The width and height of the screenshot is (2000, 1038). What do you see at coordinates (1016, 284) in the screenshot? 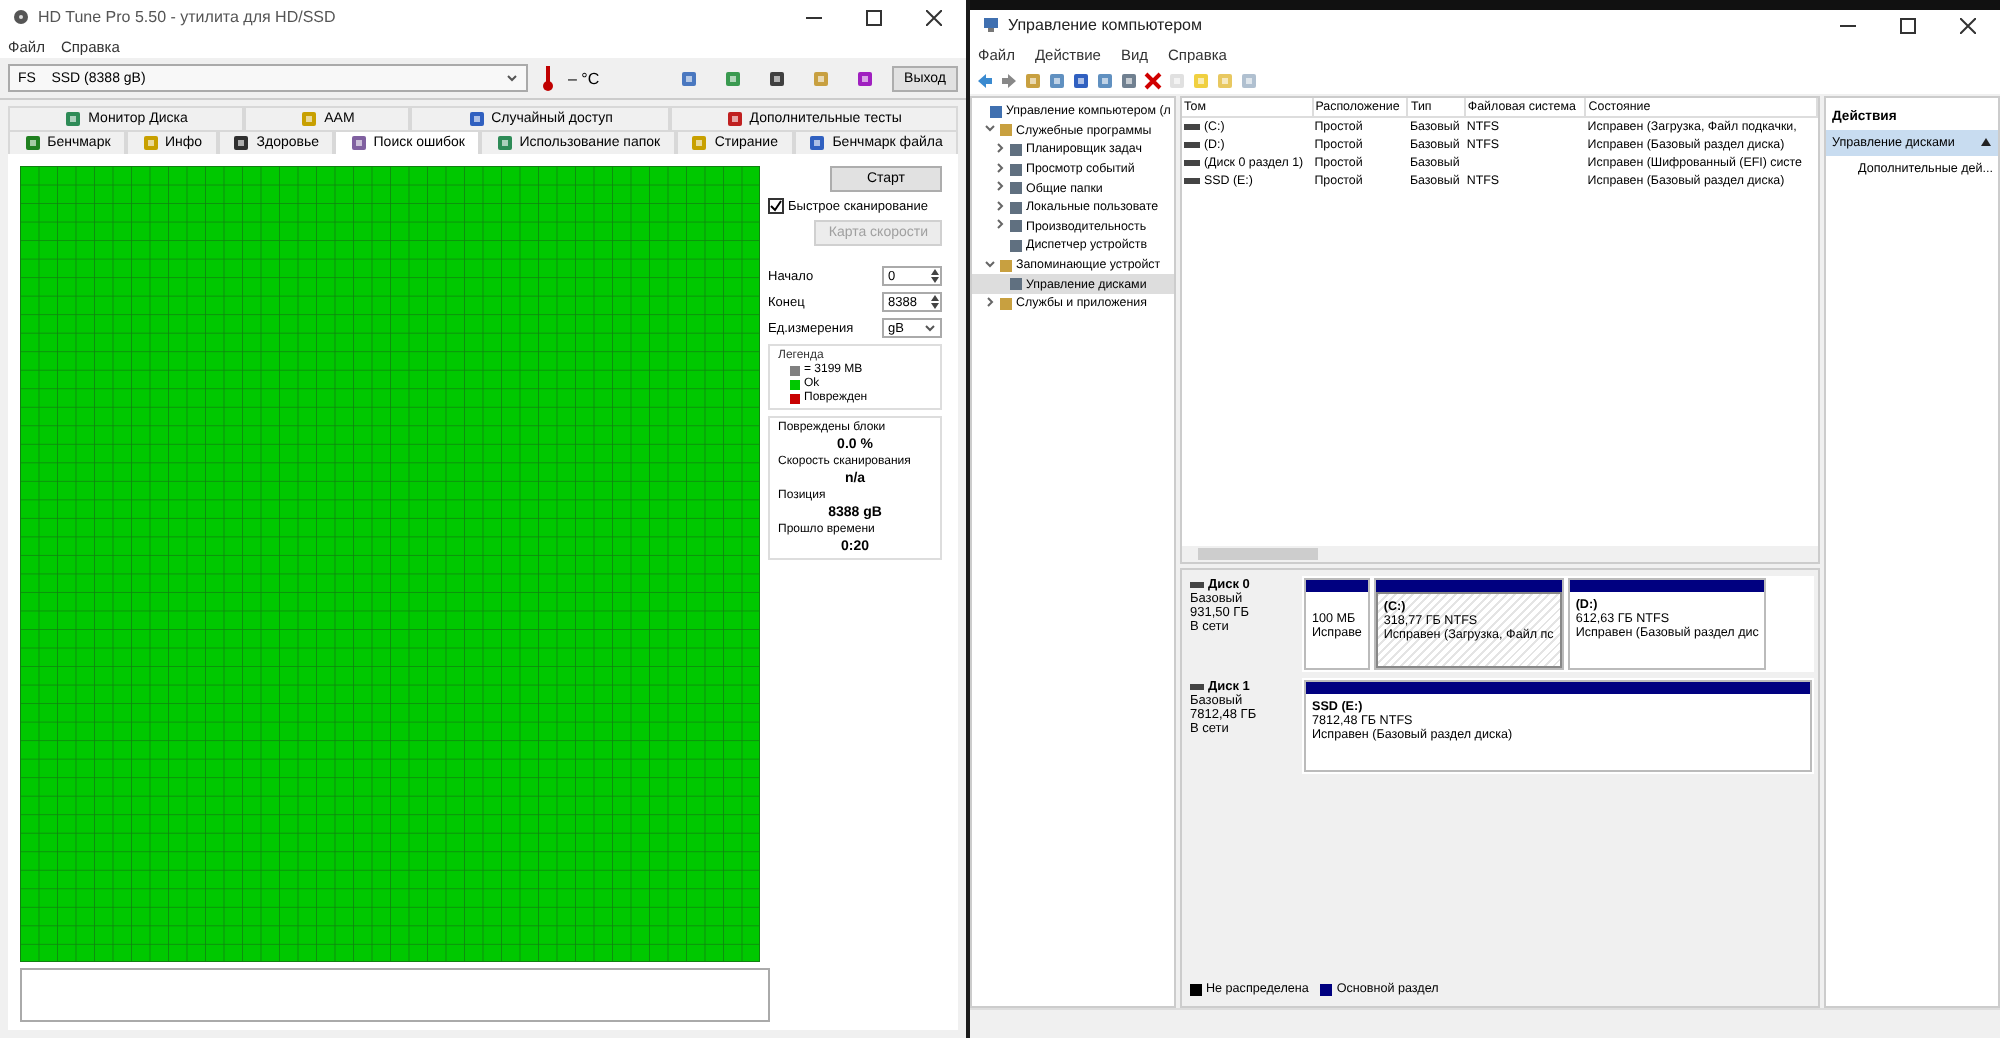
I see `item-icon` at bounding box center [1016, 284].